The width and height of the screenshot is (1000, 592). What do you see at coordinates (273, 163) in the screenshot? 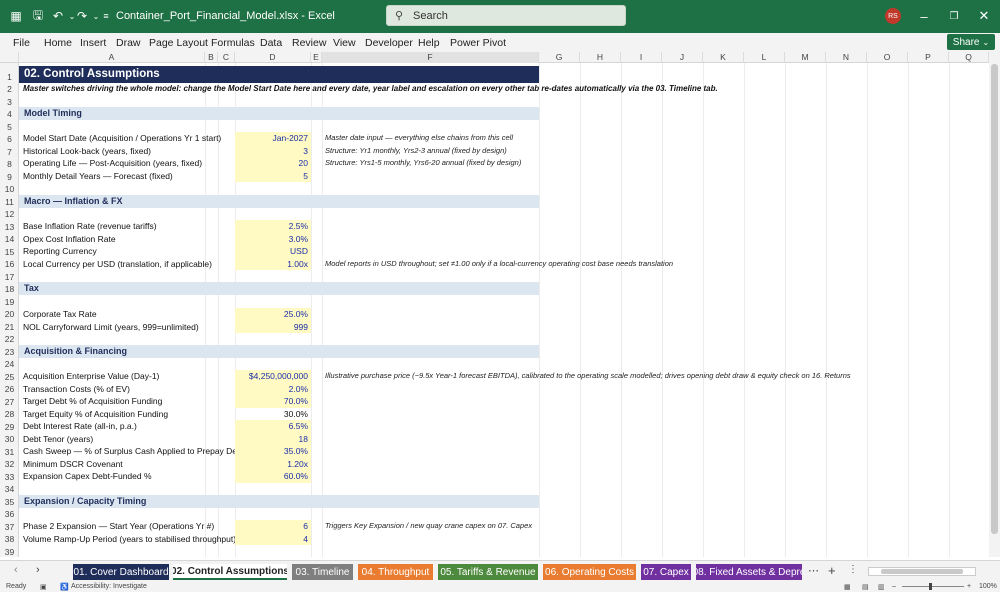
I see `input-cell: 20` at bounding box center [273, 163].